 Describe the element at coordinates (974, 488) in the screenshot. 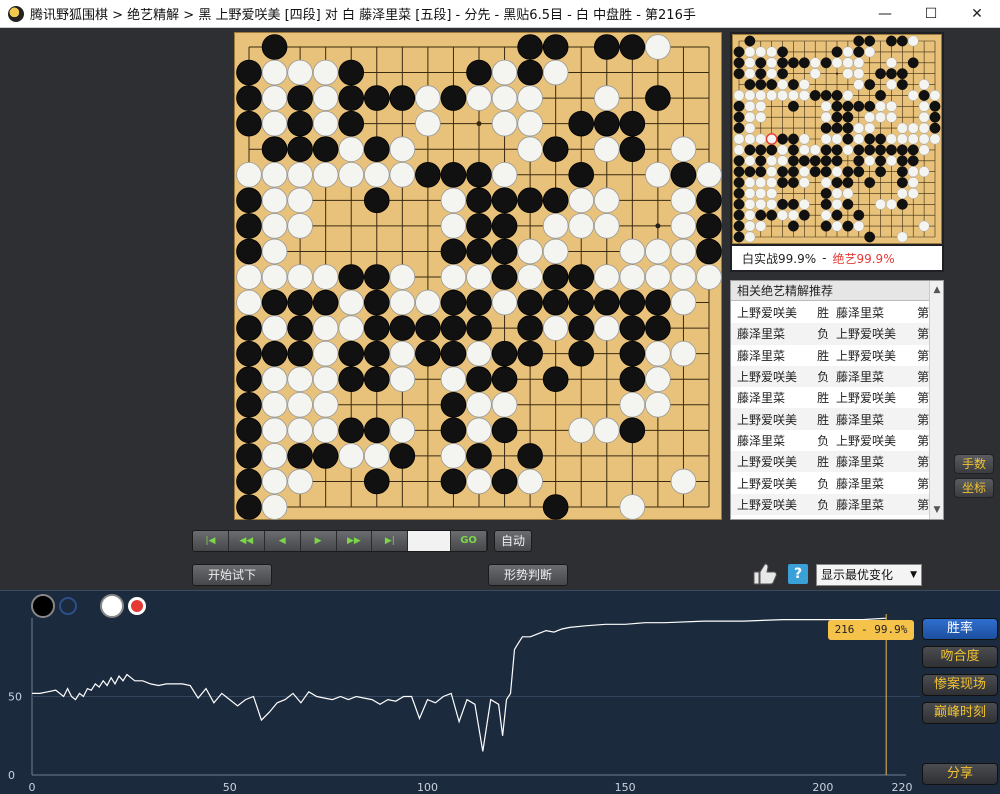

I see `coordinates-button: 坐标` at that location.